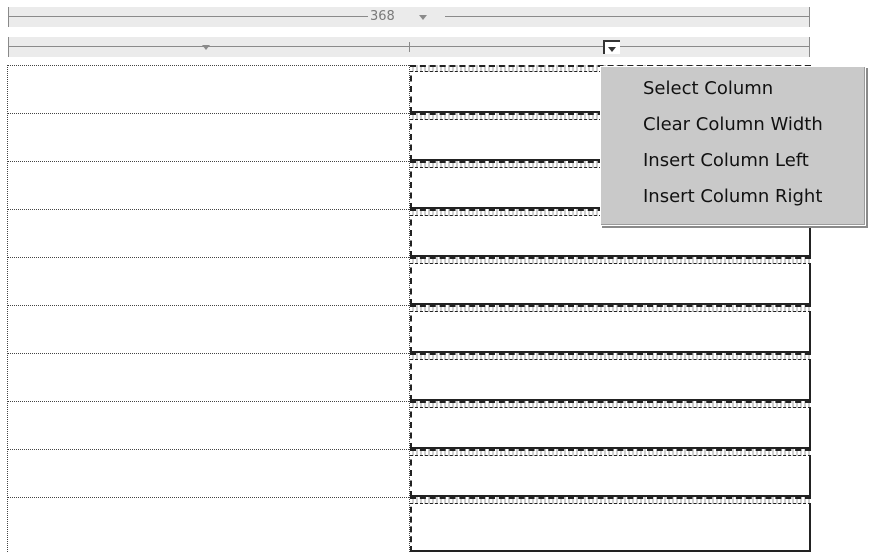 This screenshot has width=893, height=552. What do you see at coordinates (8, 47) in the screenshot?
I see `column-ruler-start-tick` at bounding box center [8, 47].